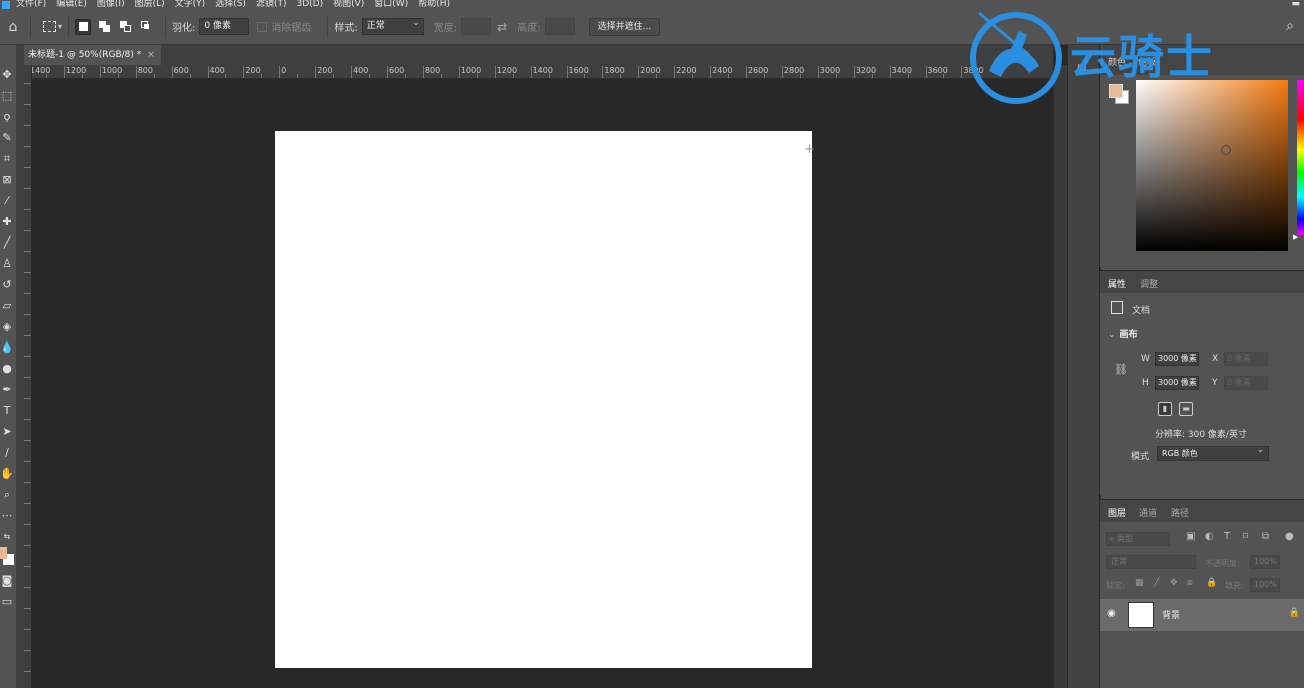  What do you see at coordinates (7, 222) in the screenshot?
I see `healing-brush-tool-icon: ✚` at bounding box center [7, 222].